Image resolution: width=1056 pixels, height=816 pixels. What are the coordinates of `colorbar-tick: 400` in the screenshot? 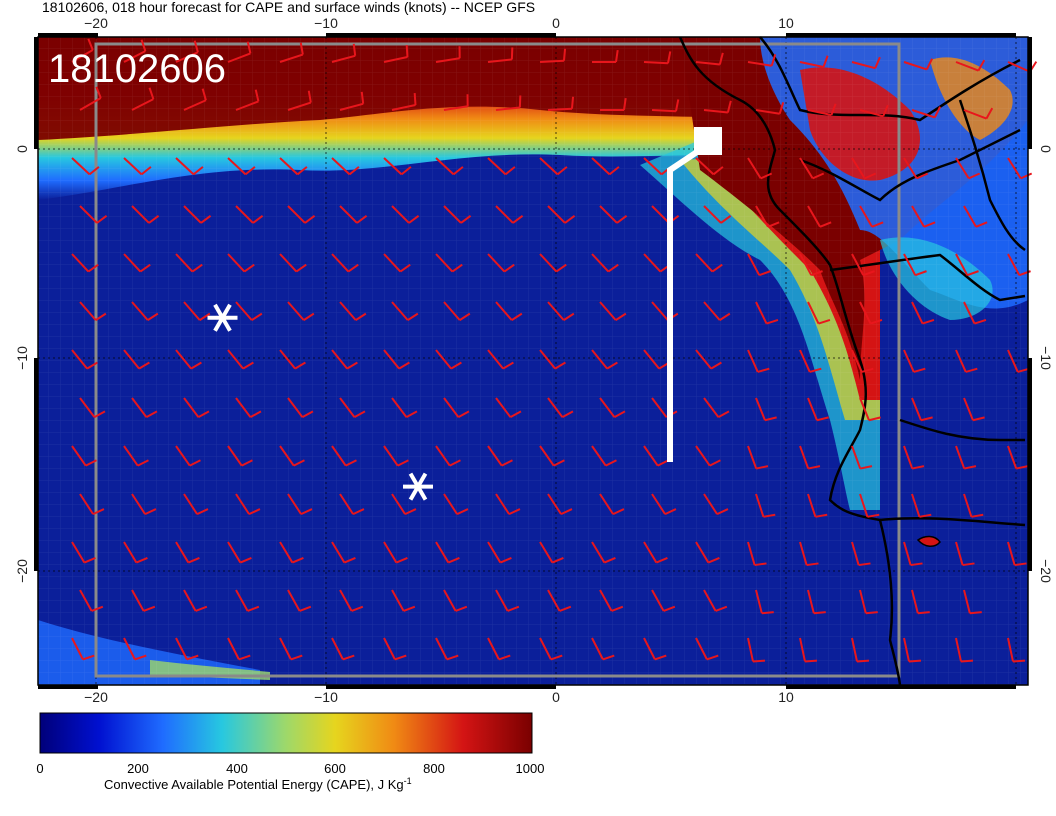 It's located at (237, 768).